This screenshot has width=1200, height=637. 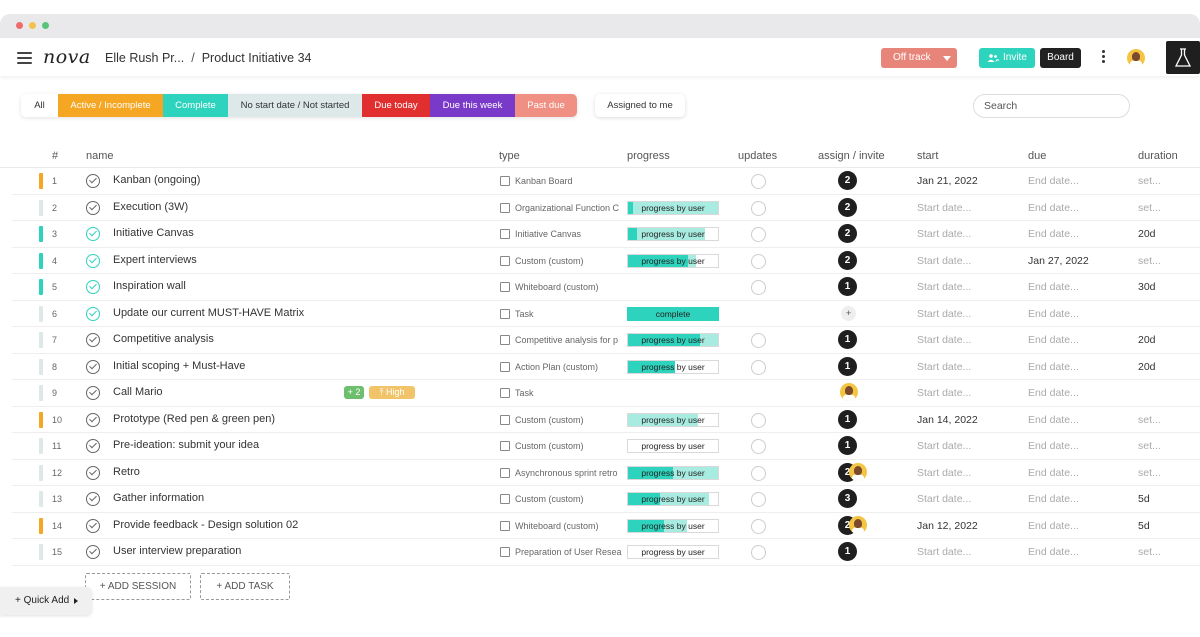 What do you see at coordinates (1051, 106) in the screenshot?
I see `search-input` at bounding box center [1051, 106].